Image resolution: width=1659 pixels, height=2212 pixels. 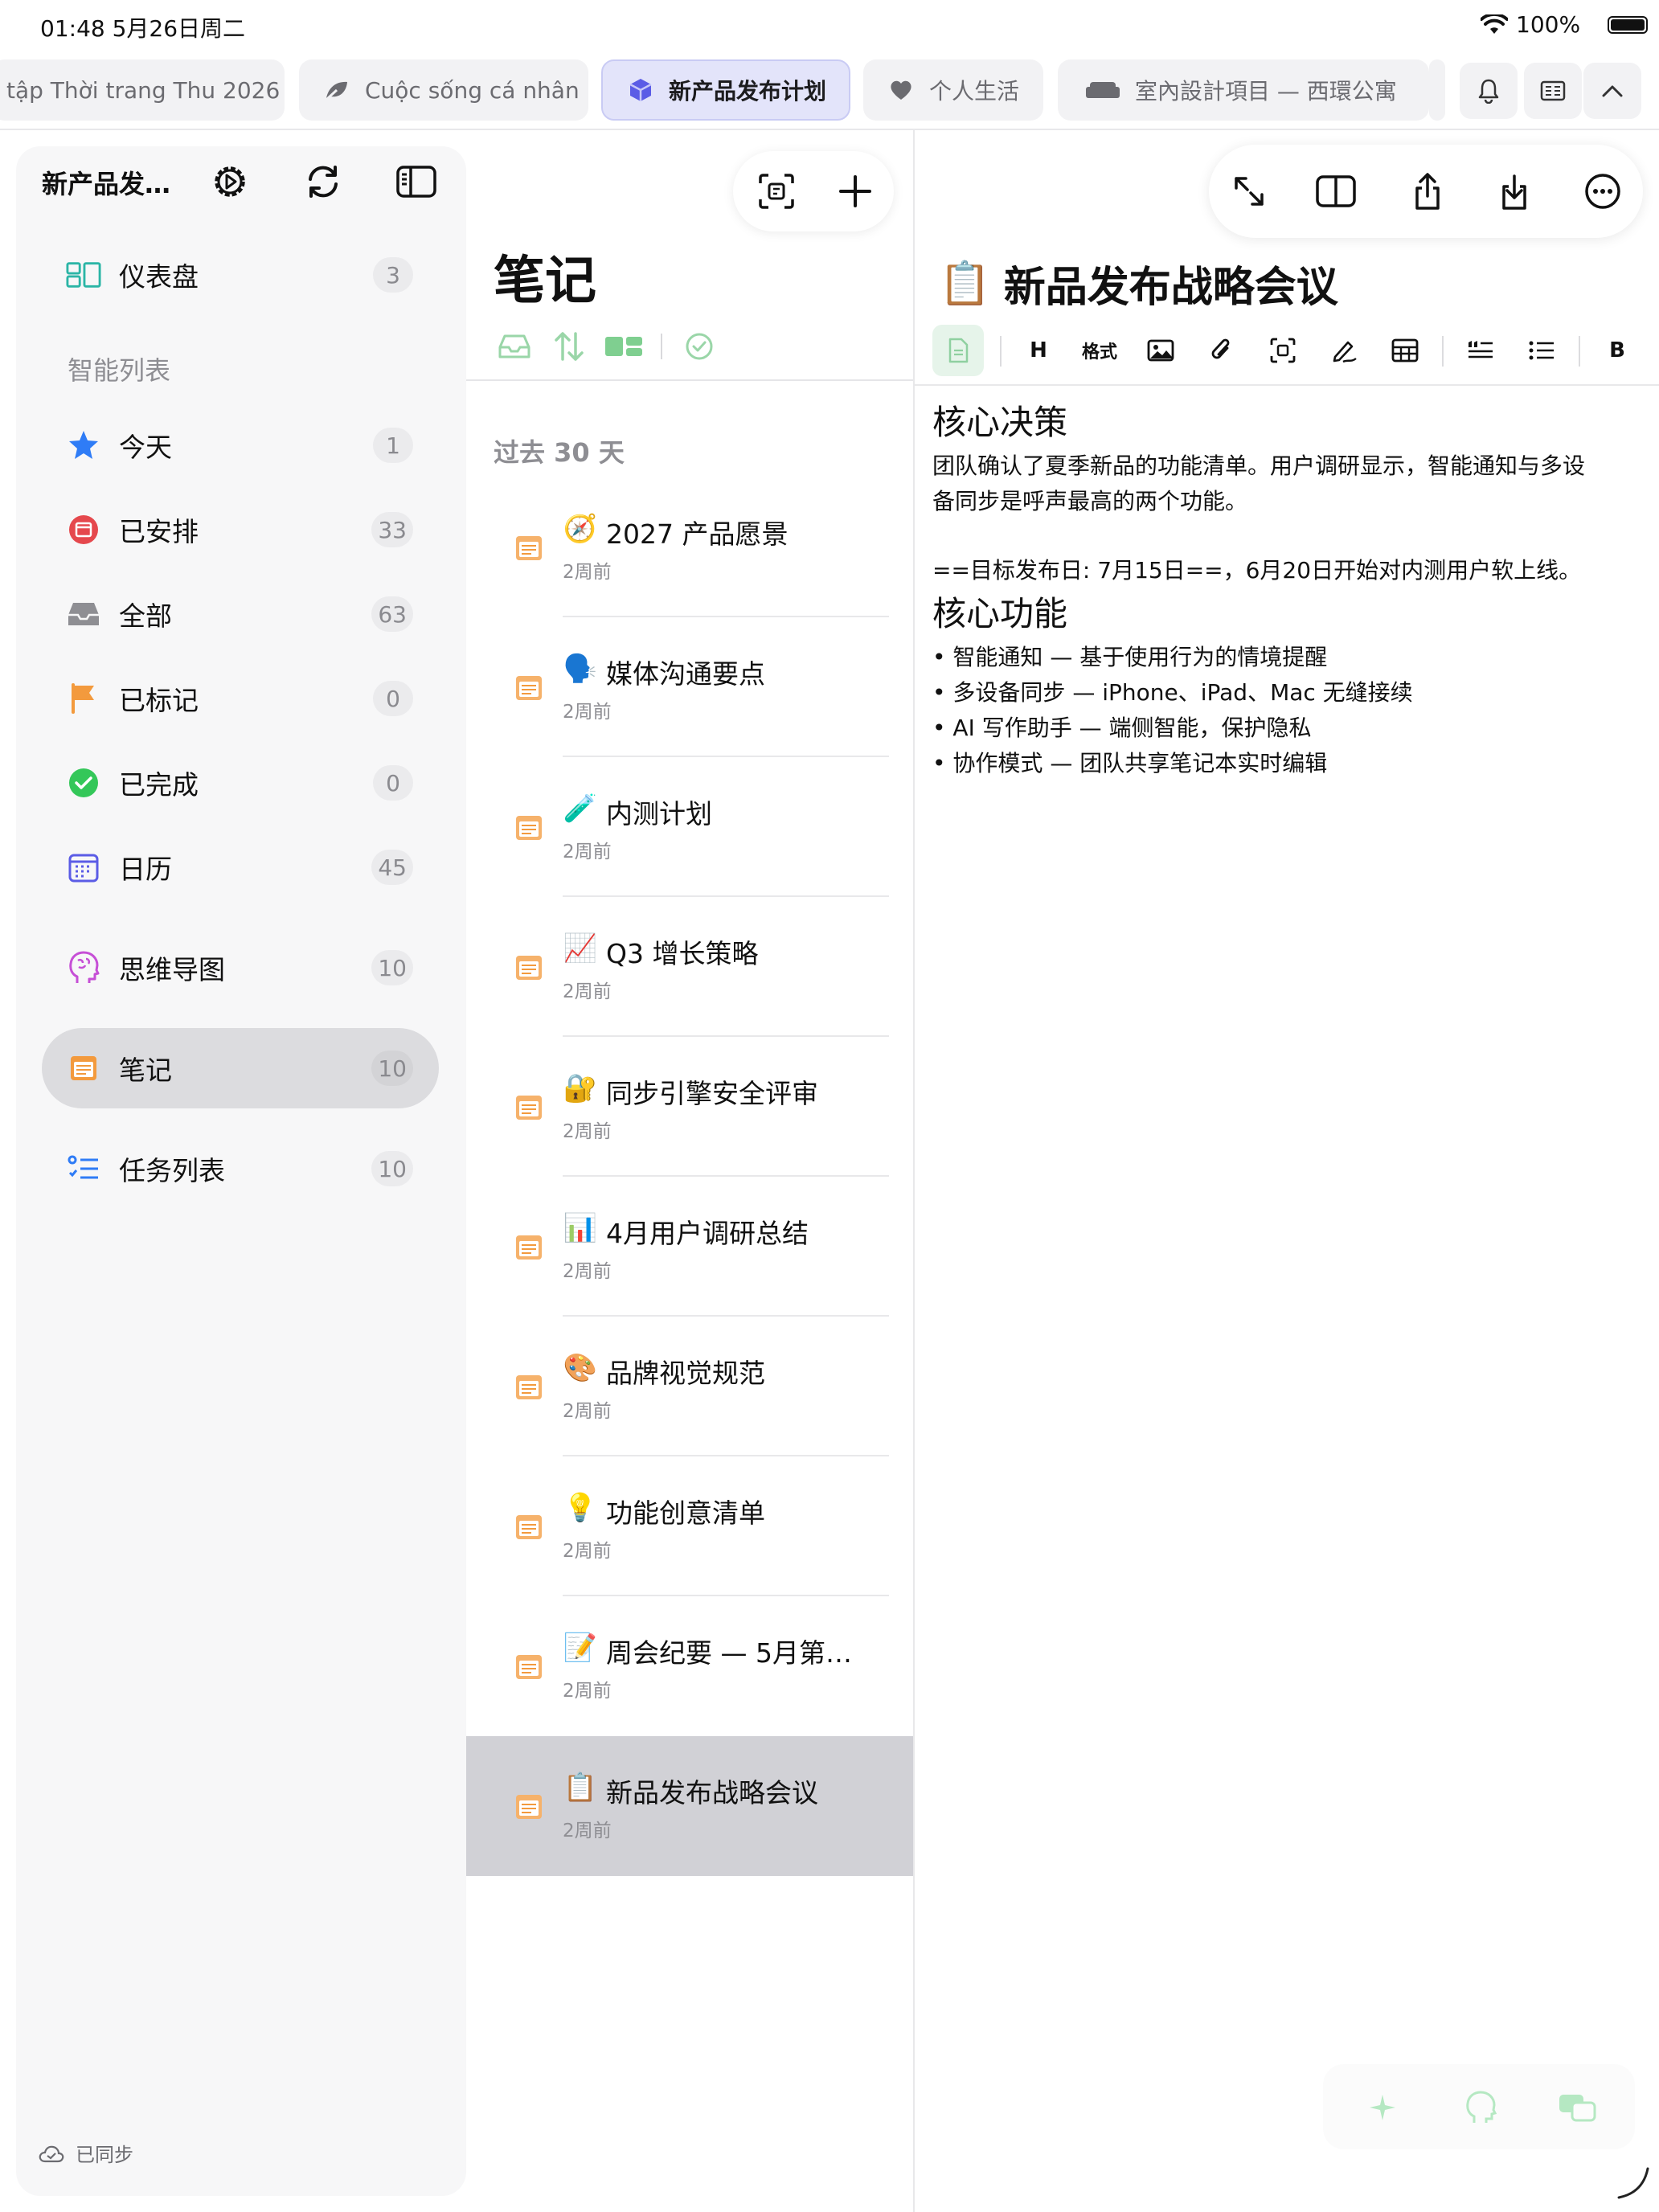 I want to click on toggle-sidebar-button, so click(x=416, y=181).